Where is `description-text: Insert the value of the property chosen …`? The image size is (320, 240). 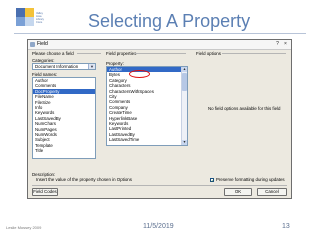 description-text: Insert the value of the property chosen … is located at coordinates (84, 179).